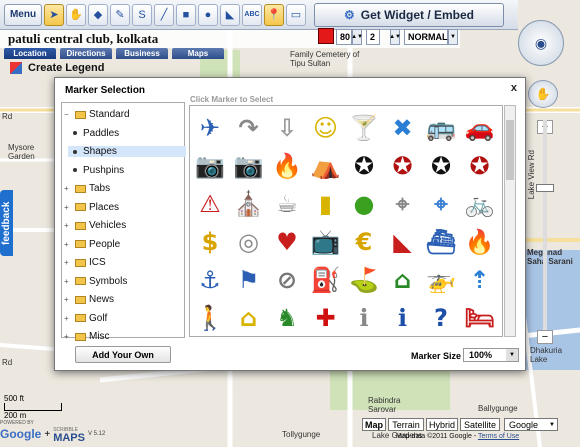  I want to click on tree-item: − Standard, so click(97, 114).